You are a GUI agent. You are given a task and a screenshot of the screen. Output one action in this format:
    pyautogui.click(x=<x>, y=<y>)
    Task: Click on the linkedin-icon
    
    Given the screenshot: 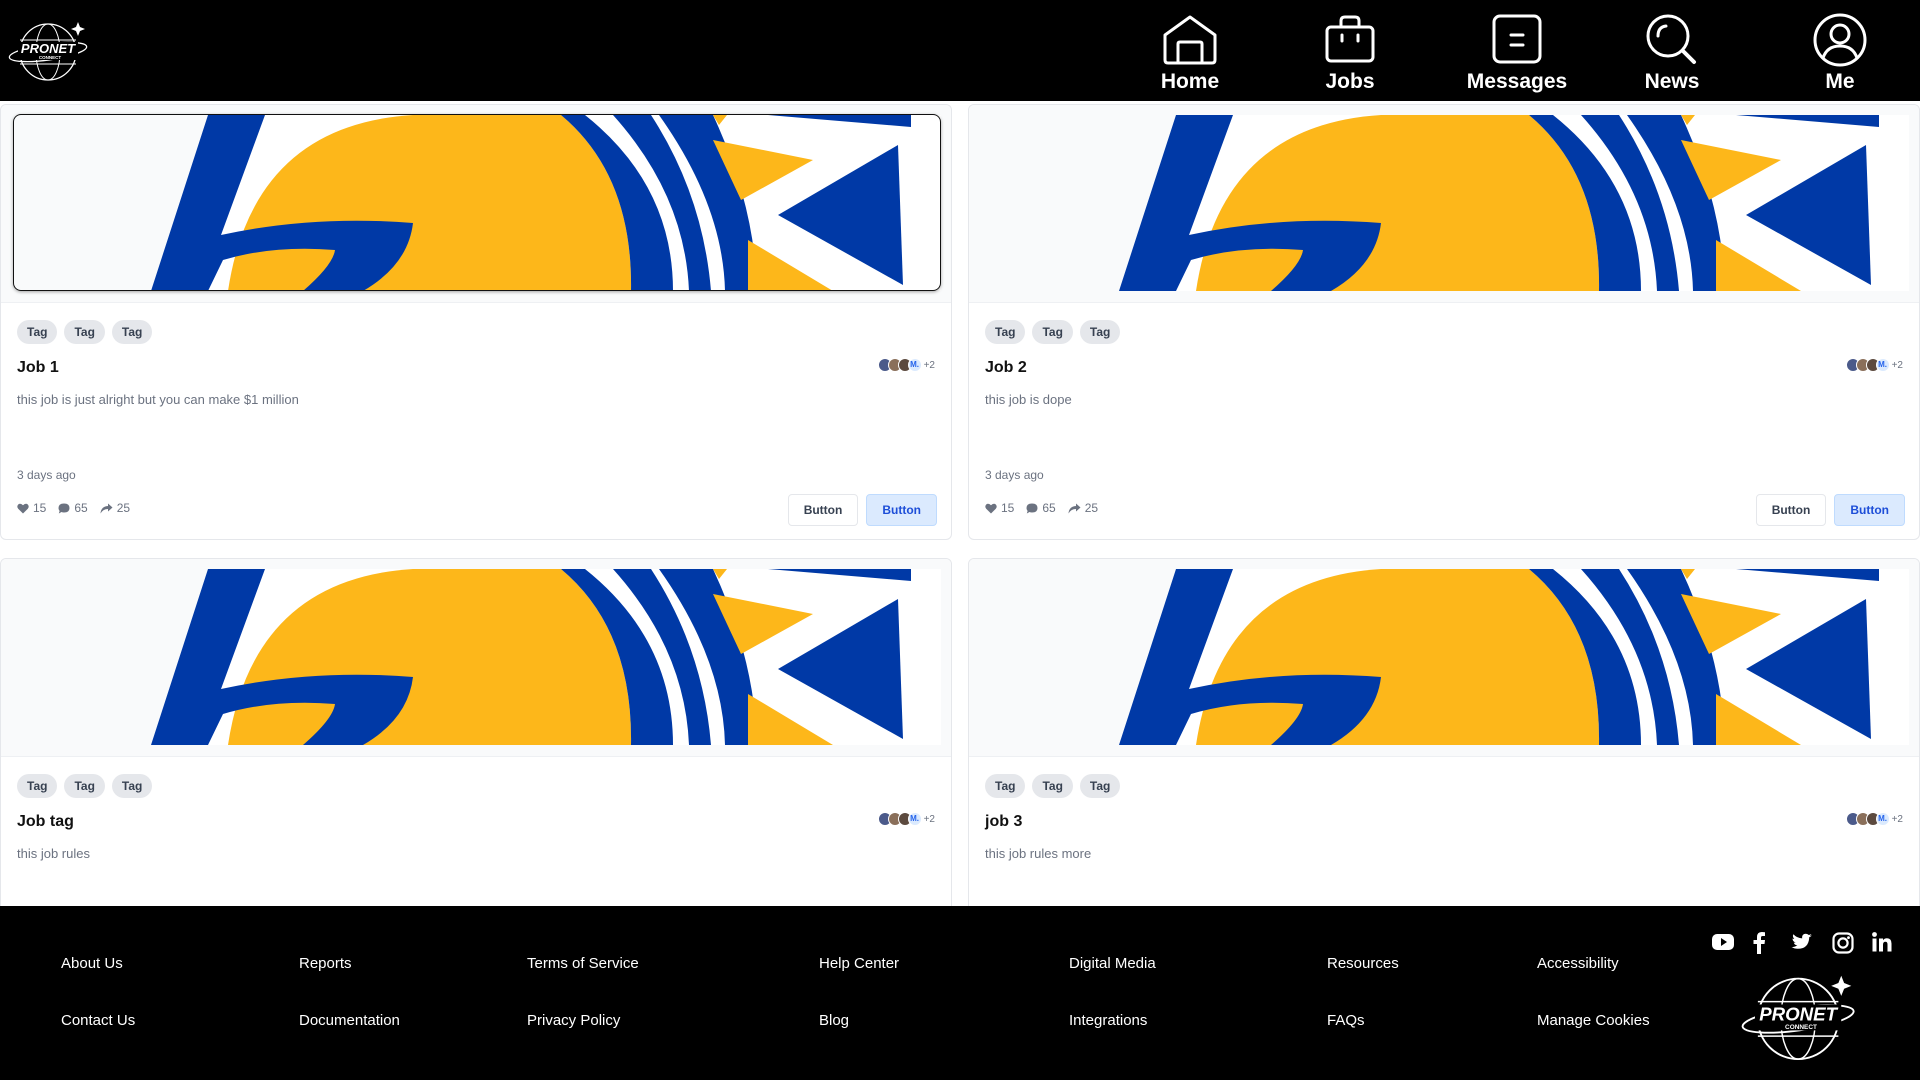 What is the action you would take?
    pyautogui.click(x=1882, y=942)
    